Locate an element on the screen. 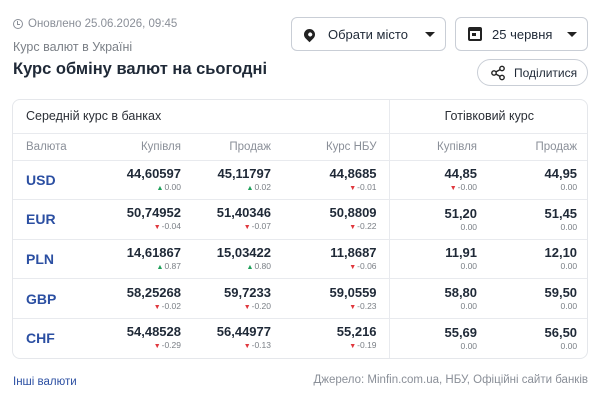 Image resolution: width=600 pixels, height=407 pixels. cash-sell-cell: 59,50 0.00 is located at coordinates (538, 298).